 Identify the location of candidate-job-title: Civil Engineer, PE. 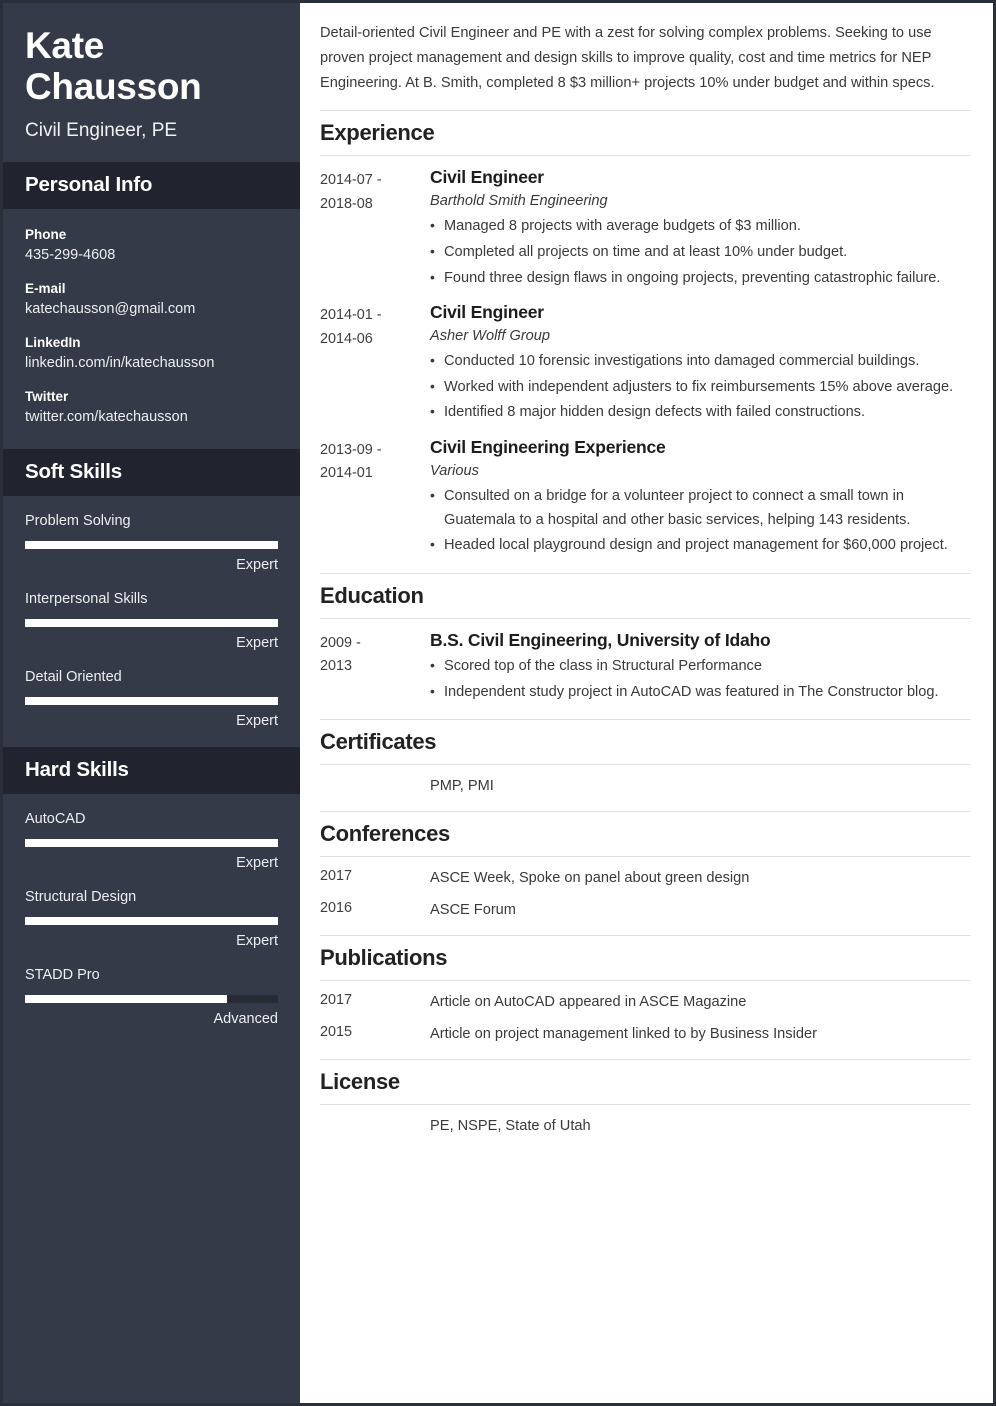
(101, 130).